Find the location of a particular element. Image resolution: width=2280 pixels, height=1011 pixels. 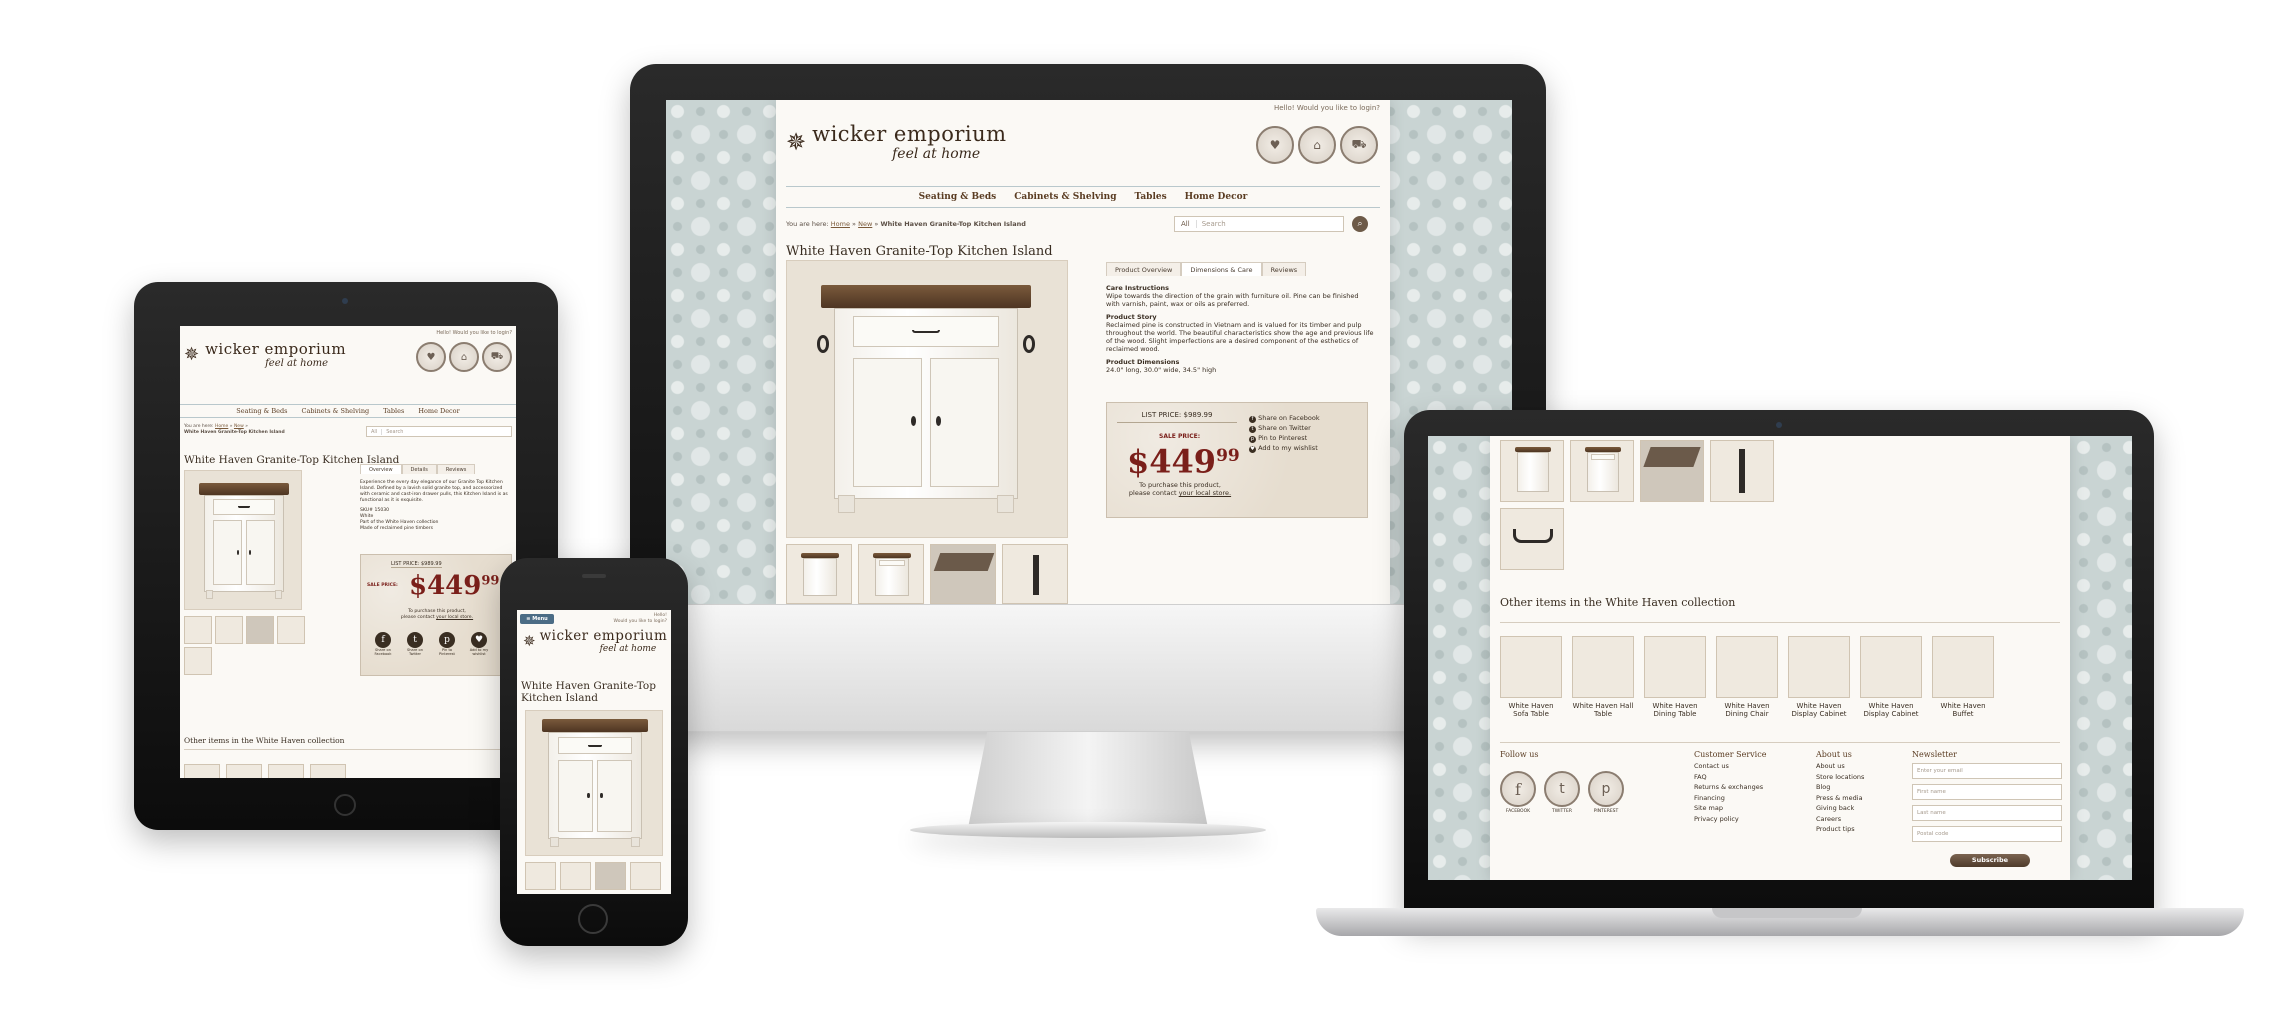

postal-code-field: Postal code is located at coordinates (1987, 834).